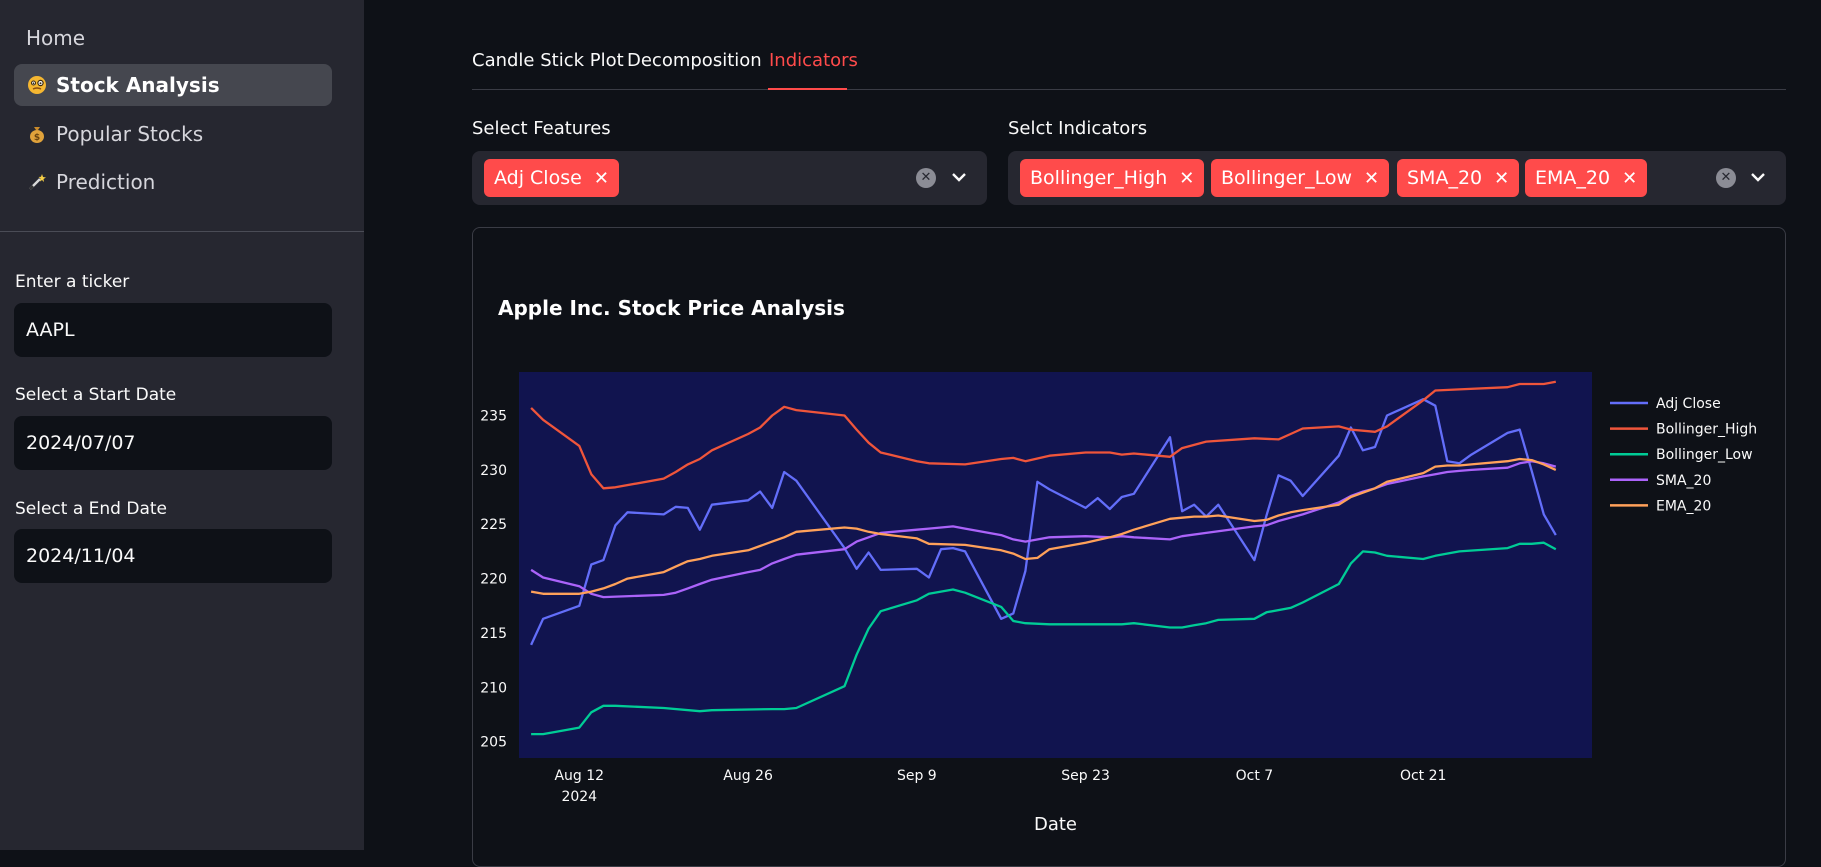  I want to click on nav-item-label: Home, so click(56, 38).